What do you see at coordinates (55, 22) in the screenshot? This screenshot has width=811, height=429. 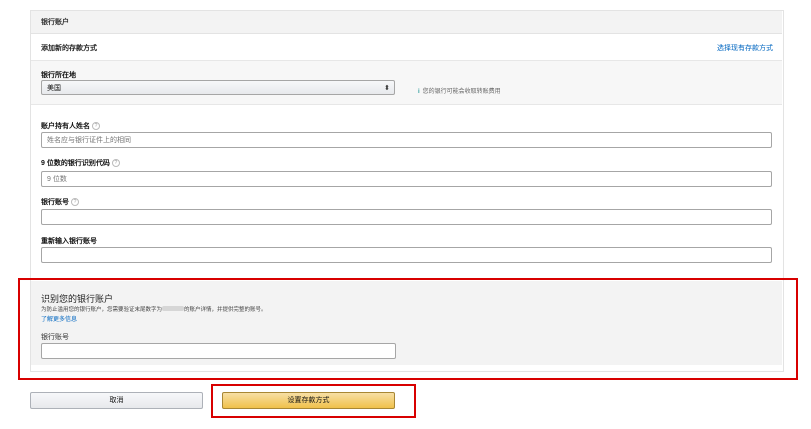 I see `panel-title: 银行账户` at bounding box center [55, 22].